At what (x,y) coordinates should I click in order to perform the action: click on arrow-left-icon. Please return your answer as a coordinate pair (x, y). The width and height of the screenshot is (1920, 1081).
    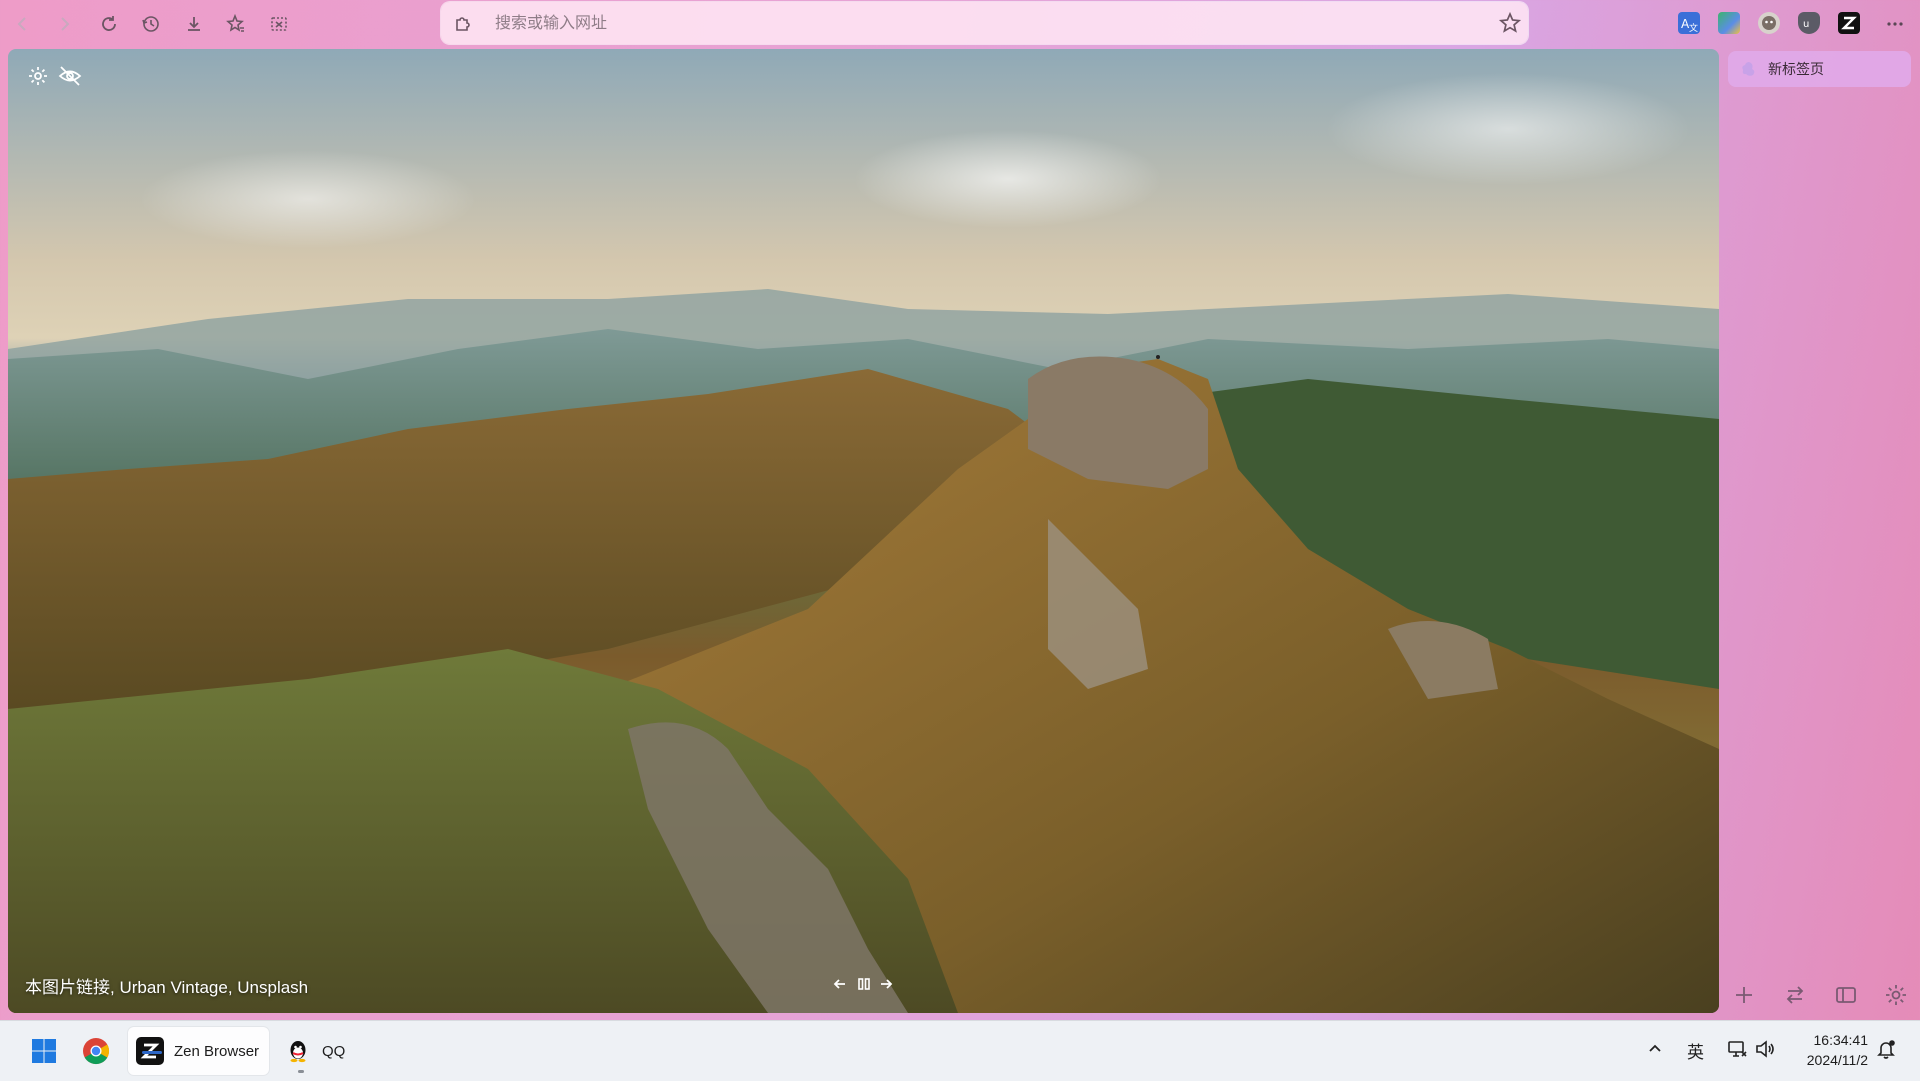
    Looking at the image, I should click on (840, 984).